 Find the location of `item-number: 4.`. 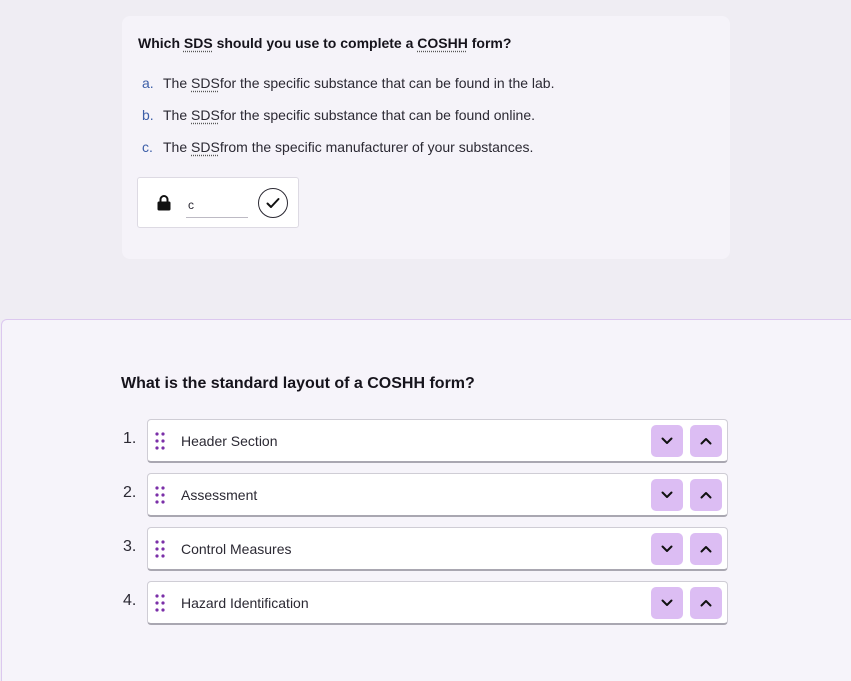

item-number: 4. is located at coordinates (130, 600).